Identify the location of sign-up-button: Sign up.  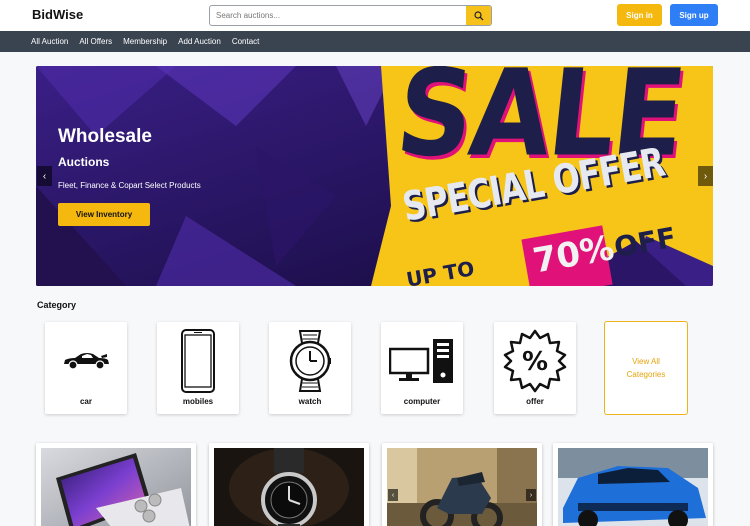
(694, 15).